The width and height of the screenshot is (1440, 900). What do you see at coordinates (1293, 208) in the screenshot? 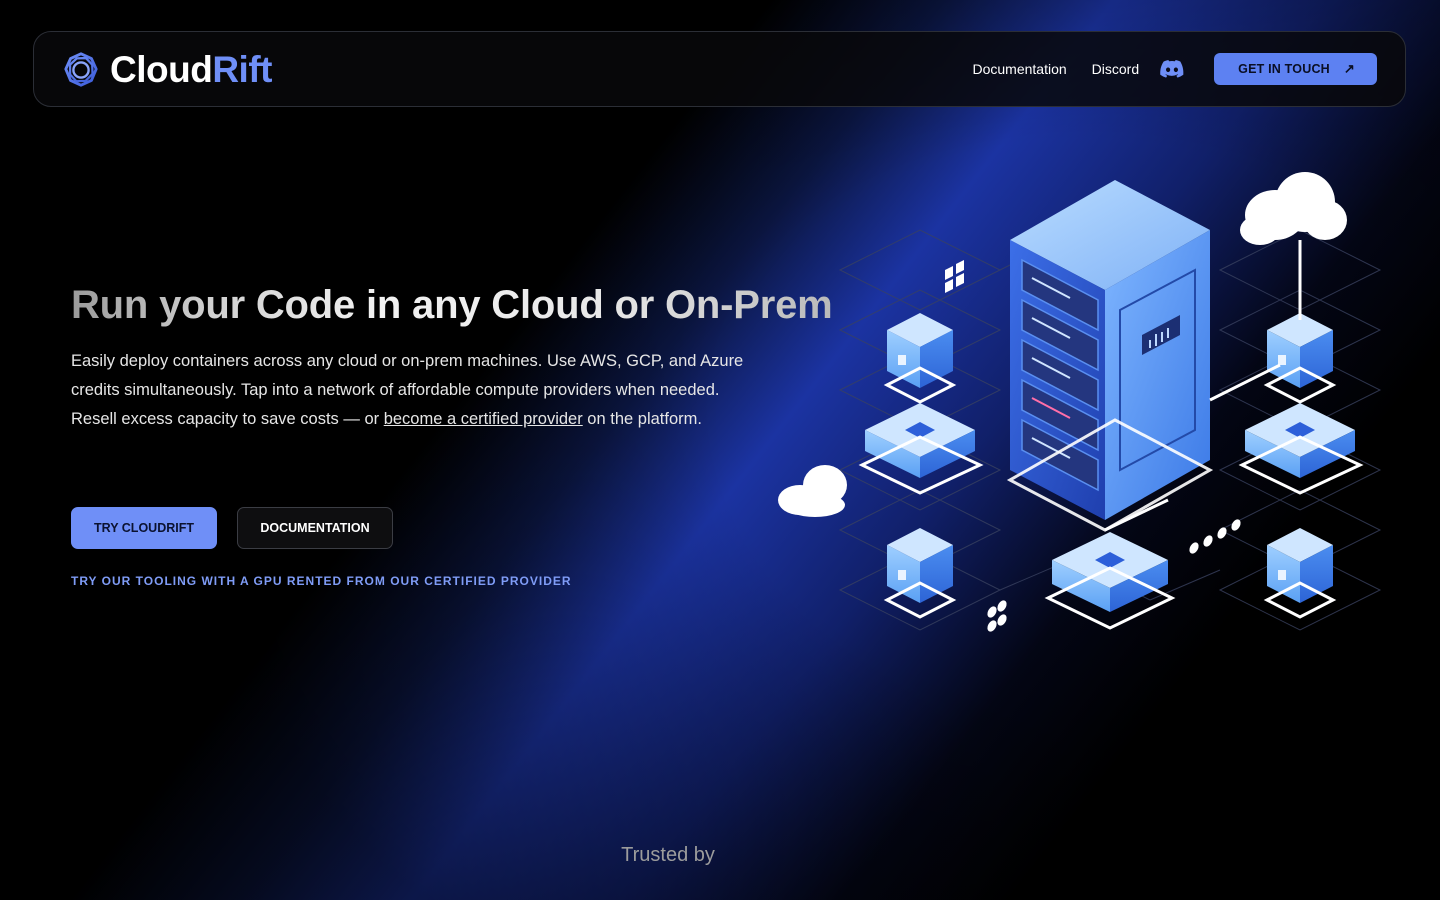
I see `cloud-top-right` at bounding box center [1293, 208].